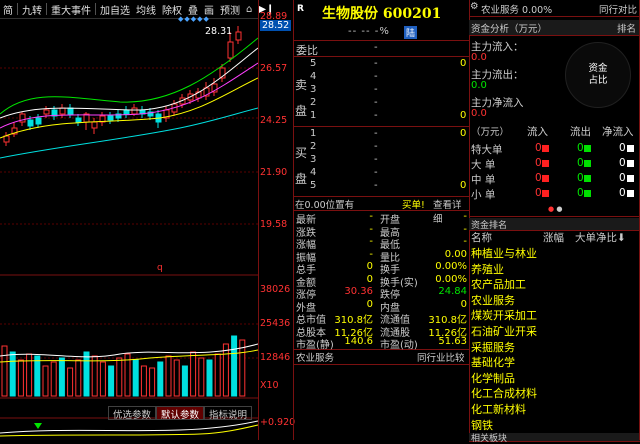 Image resolution: width=640 pixels, height=444 pixels. Describe the element at coordinates (498, 284) in the screenshot. I see `sector-rank-item: 农产品加工` at that location.